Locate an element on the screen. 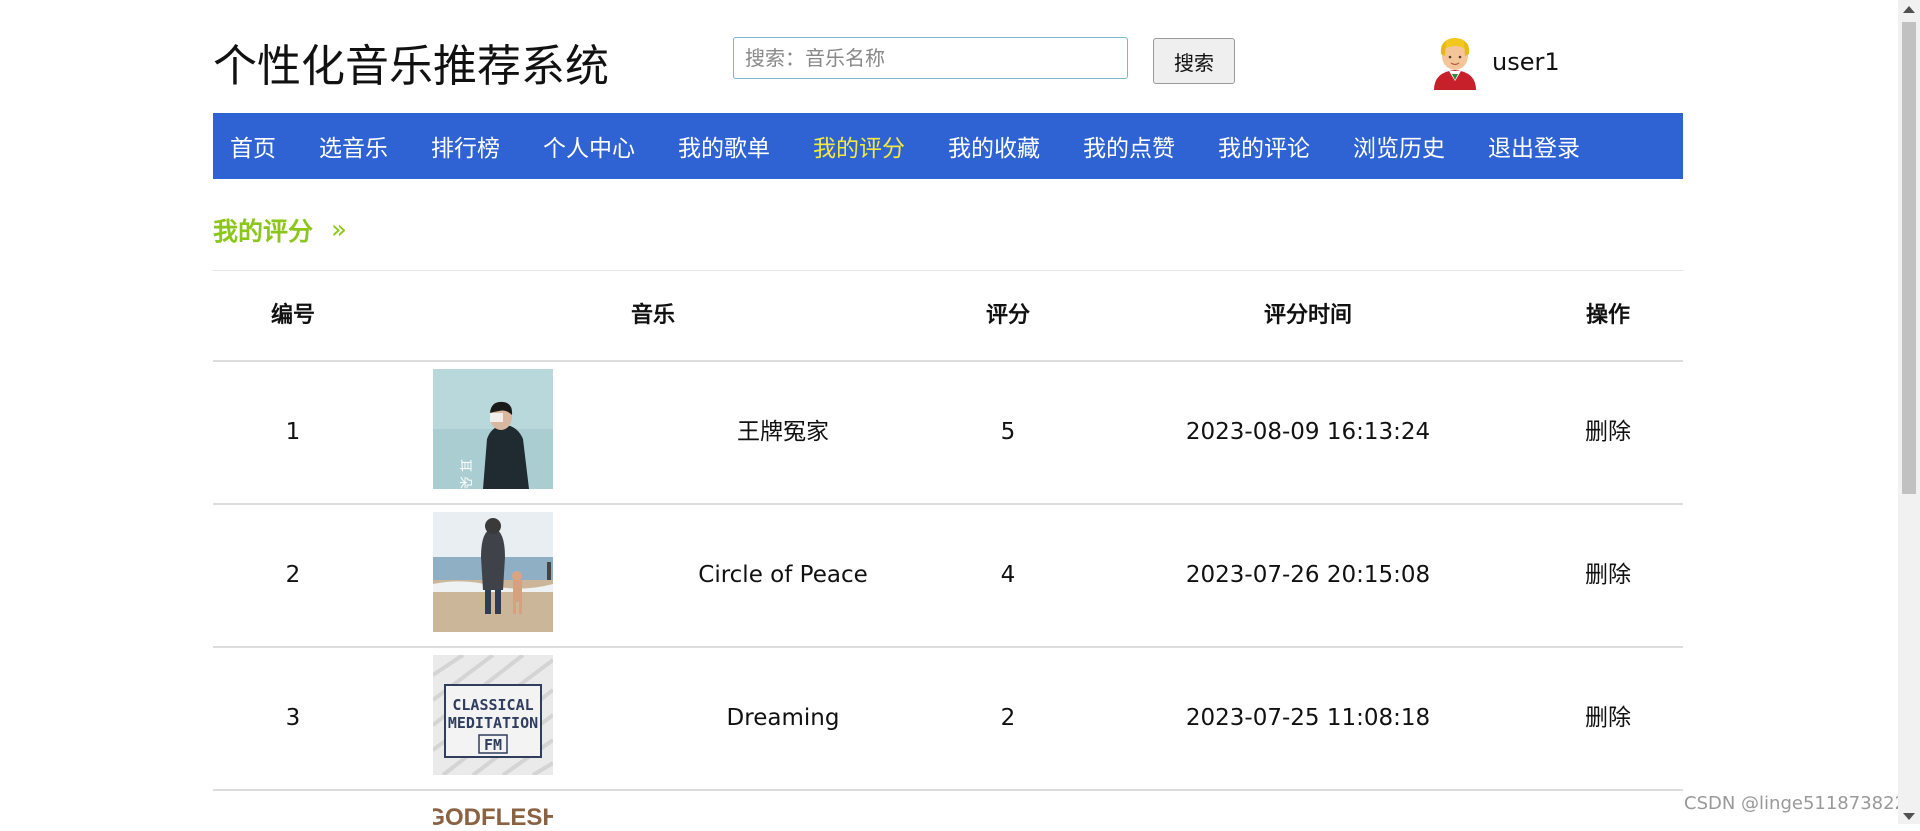  nav-my-comments: 我的评论 is located at coordinates (1264, 146).